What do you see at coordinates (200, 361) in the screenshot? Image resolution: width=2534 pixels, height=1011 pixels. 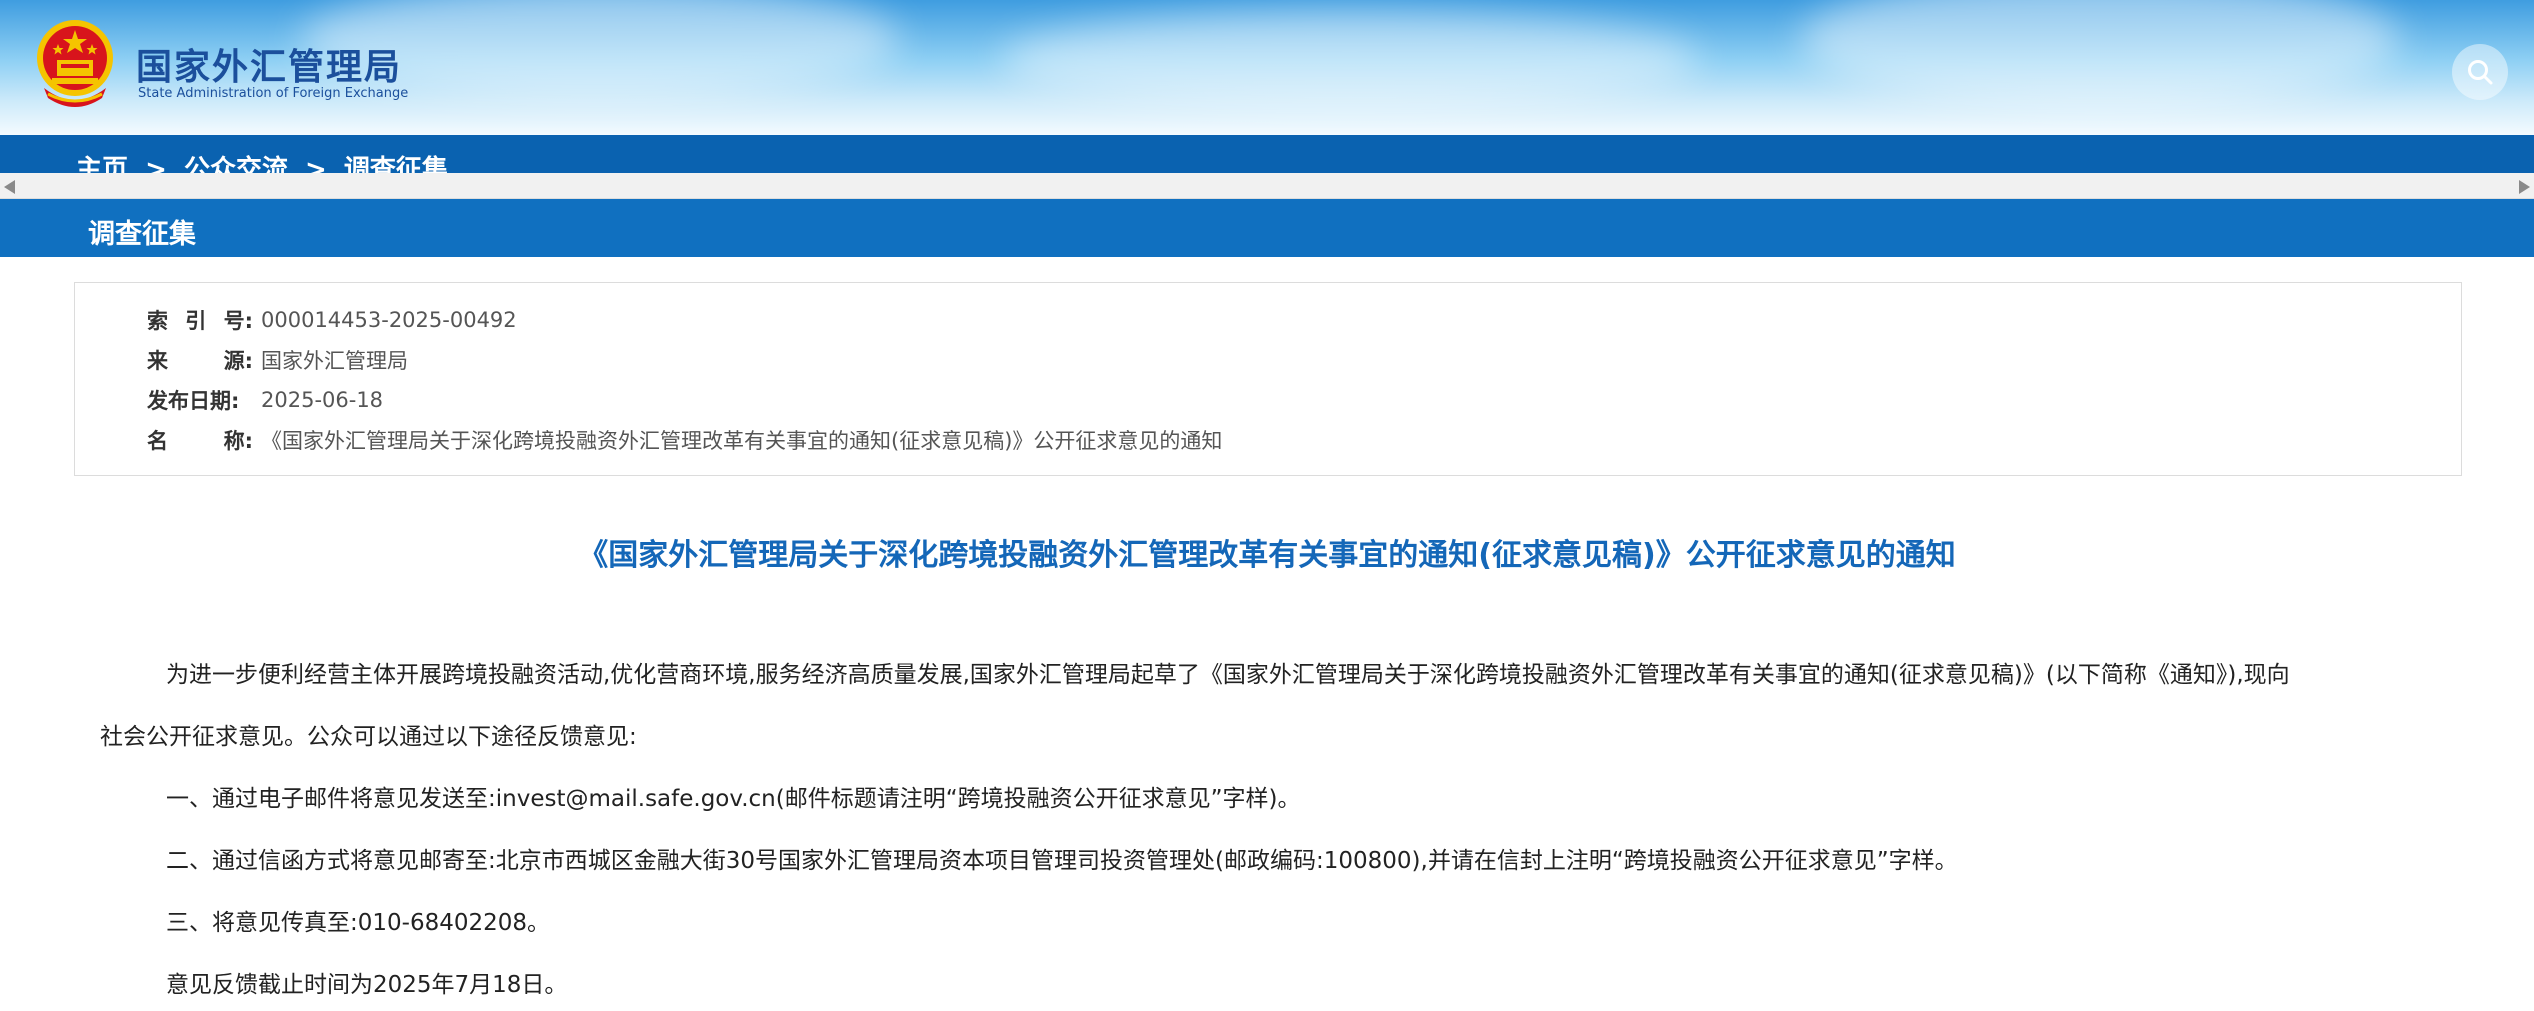 I see `meta-label-source: 来源:` at bounding box center [200, 361].